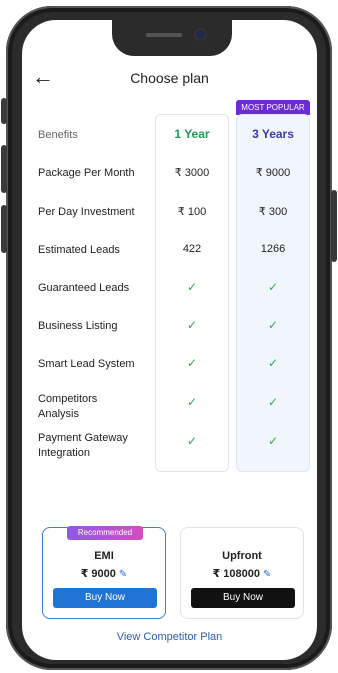 Image resolution: width=338 pixels, height=673 pixels. I want to click on most-popular-badge: MOST POPULAR, so click(273, 107).